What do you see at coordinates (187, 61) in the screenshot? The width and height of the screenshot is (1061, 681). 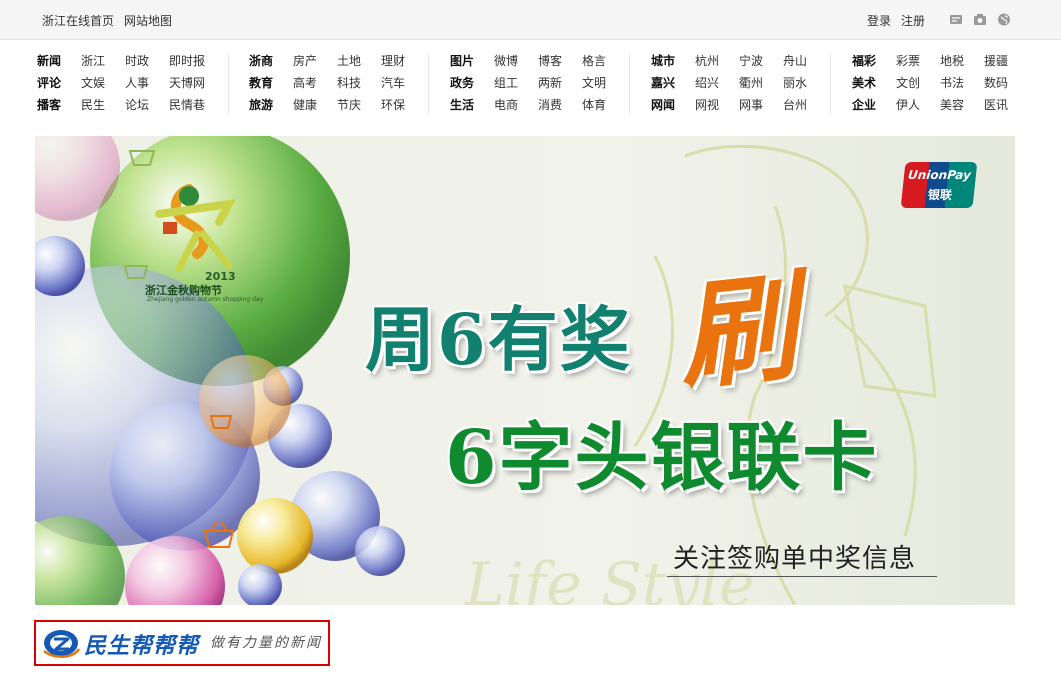 I see `nav-link: 即时报` at bounding box center [187, 61].